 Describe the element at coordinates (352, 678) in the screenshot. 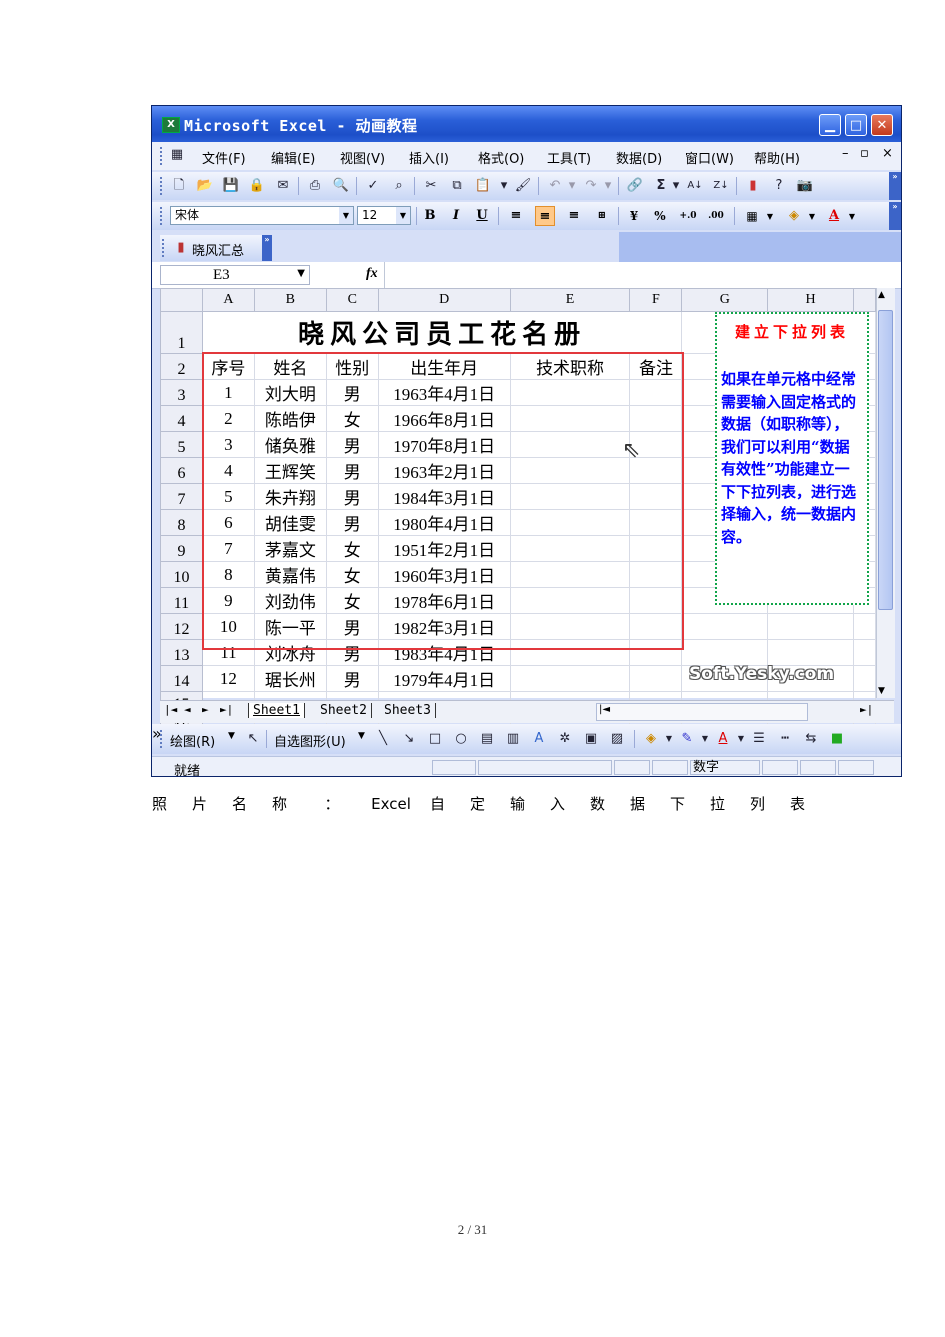

I see `table-cell: 男` at that location.